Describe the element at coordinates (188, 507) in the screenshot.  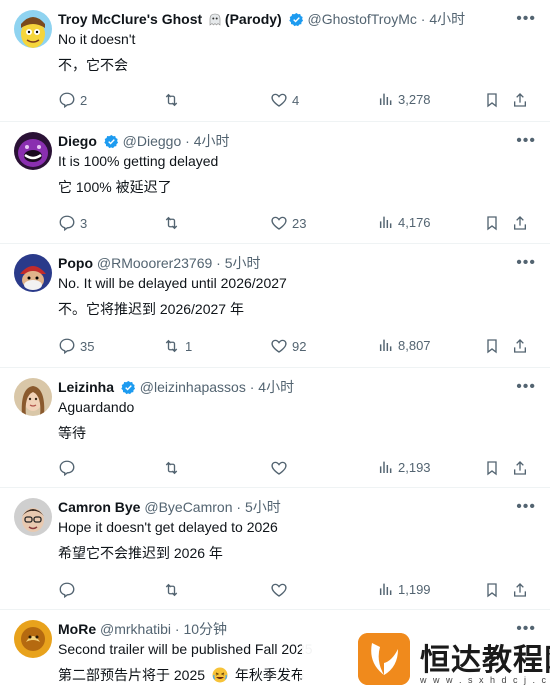
I see `handle: @ByeCamron` at that location.